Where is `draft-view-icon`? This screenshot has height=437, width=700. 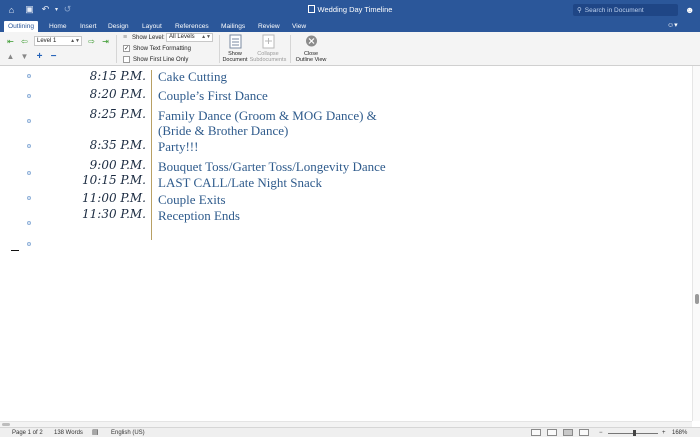
draft-view-icon is located at coordinates (584, 432).